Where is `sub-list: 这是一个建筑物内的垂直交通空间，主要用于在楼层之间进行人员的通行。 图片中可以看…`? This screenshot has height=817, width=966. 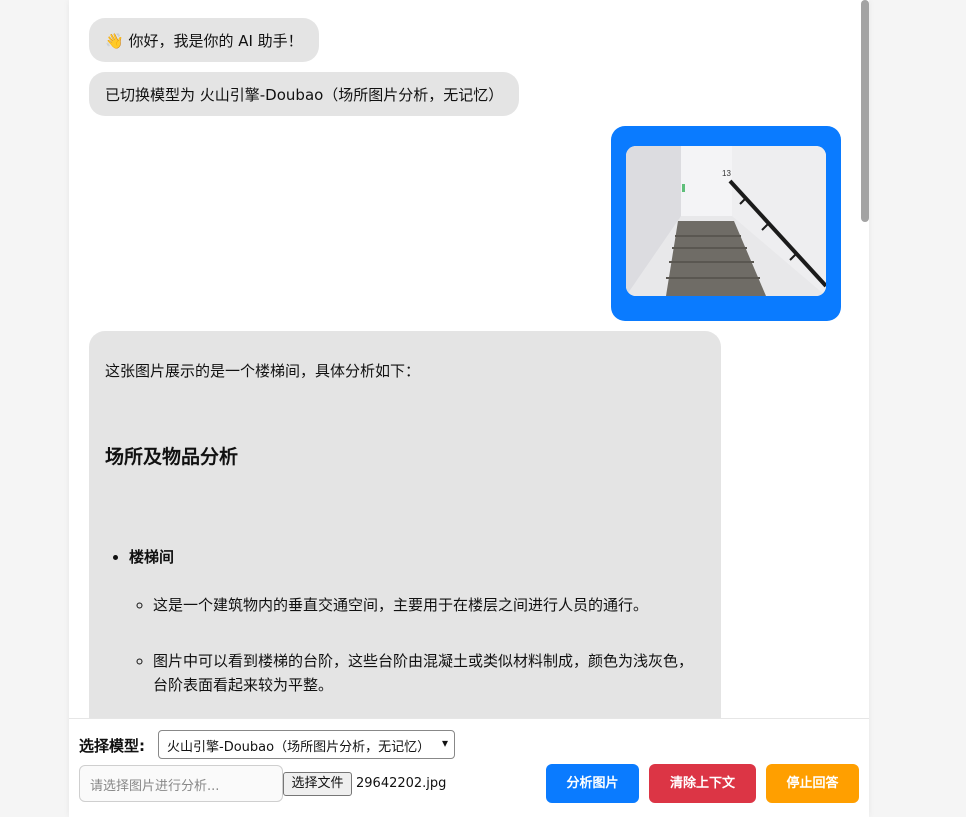
sub-list: 这是一个建筑物内的垂直交通空间，主要用于在楼层之间进行人员的通行。 图片中可以看… is located at coordinates (417, 645).